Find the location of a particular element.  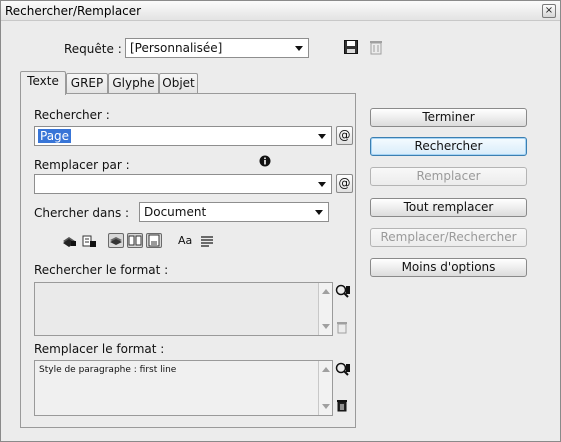

clear-find-format-icon is located at coordinates (342, 327).